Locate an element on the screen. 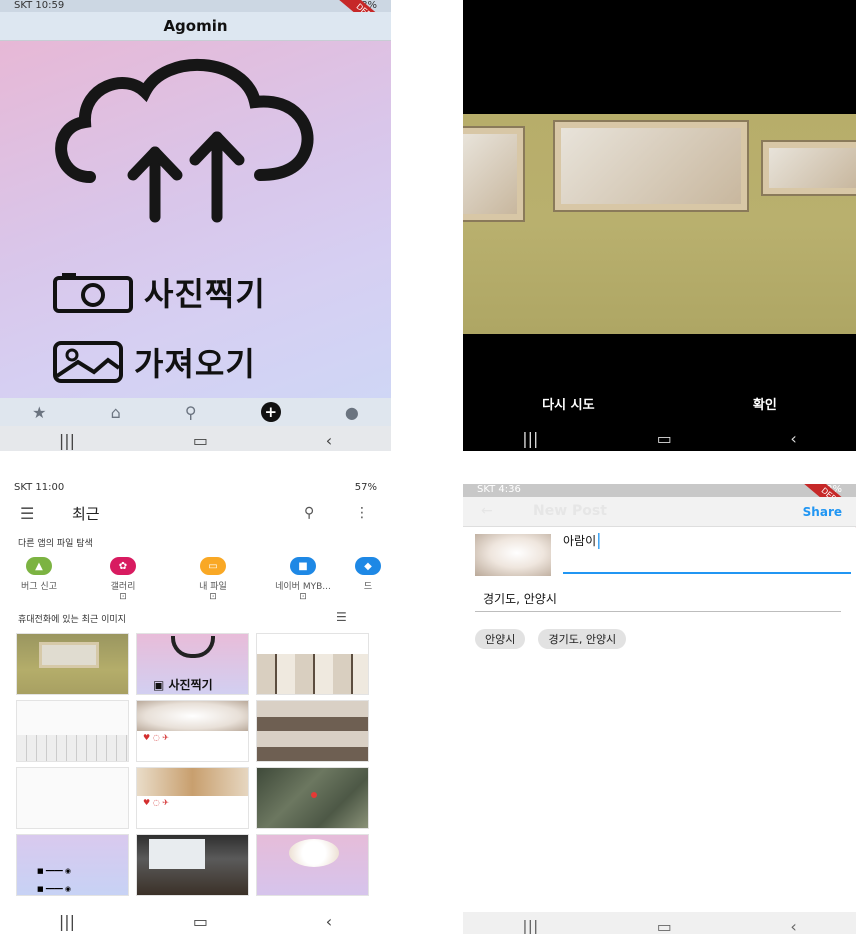 This screenshot has width=856, height=934. folder-icon: ▭ is located at coordinates (213, 566).